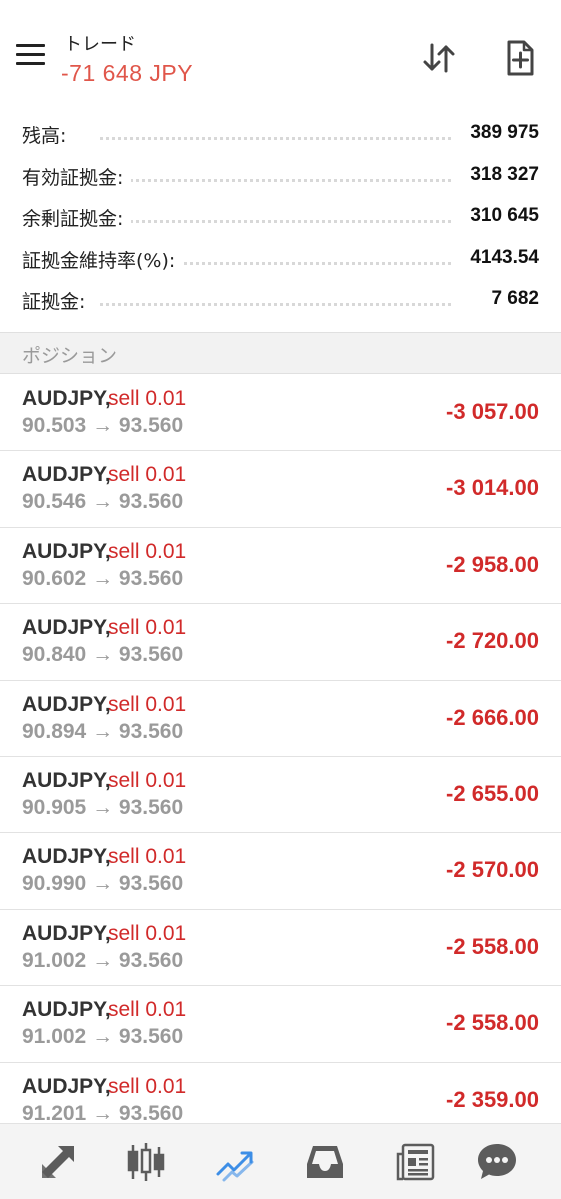 This screenshot has height=1199, width=561. Describe the element at coordinates (492, 717) in the screenshot. I see `position-profit: -2 666.00` at that location.